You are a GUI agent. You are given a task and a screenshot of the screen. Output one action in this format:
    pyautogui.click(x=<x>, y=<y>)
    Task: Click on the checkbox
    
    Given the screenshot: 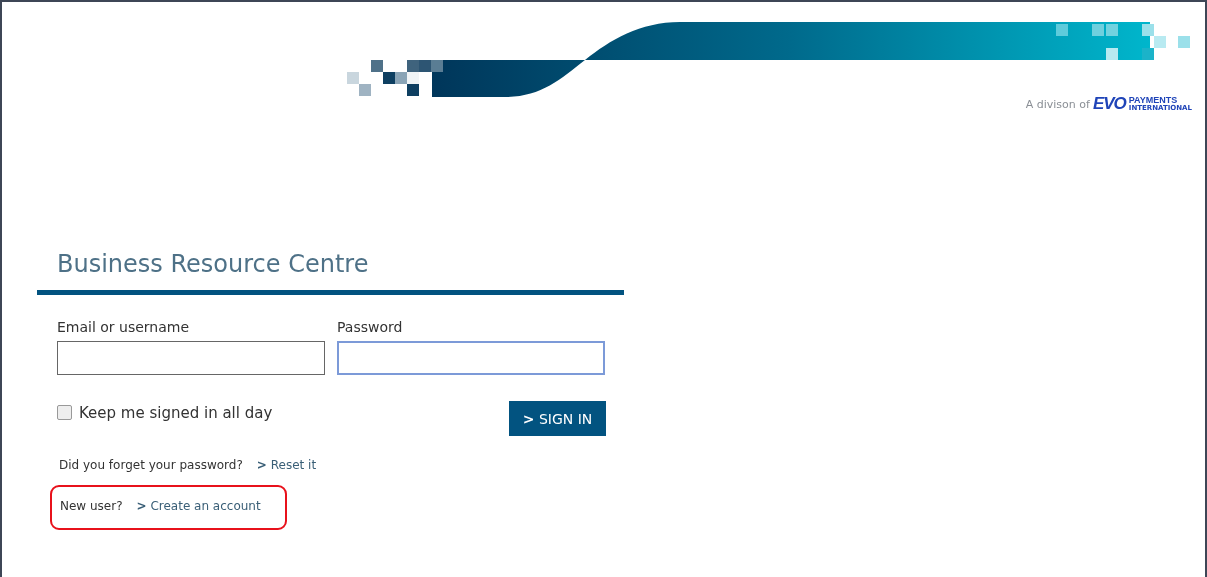 What is the action you would take?
    pyautogui.click(x=64, y=412)
    